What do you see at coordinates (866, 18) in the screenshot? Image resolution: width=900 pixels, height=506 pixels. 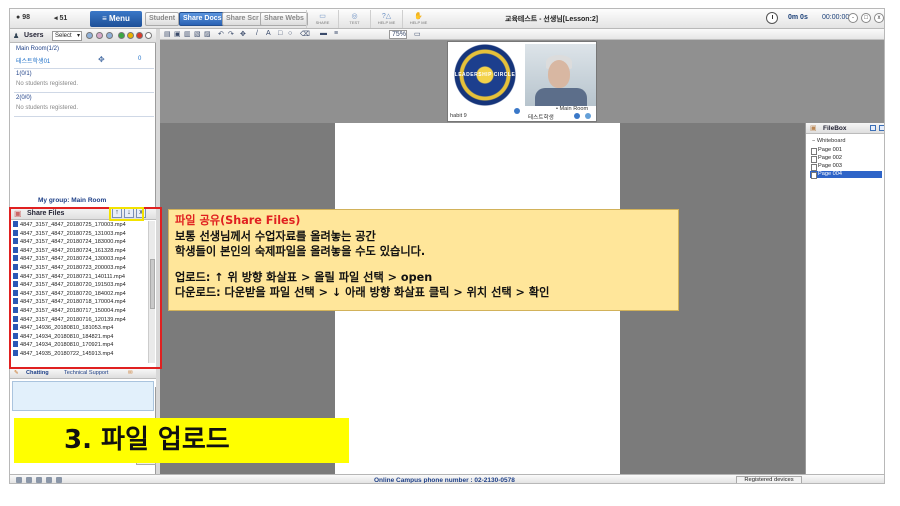 I see `maximize-button: □` at bounding box center [866, 18].